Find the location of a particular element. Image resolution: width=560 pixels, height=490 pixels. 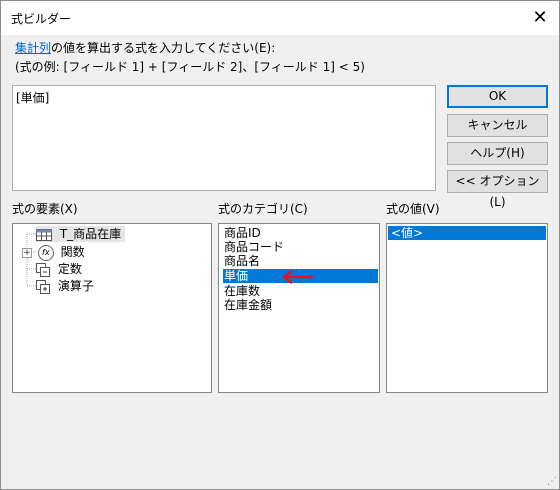

resize-grip: ⋰ is located at coordinates (552, 481).